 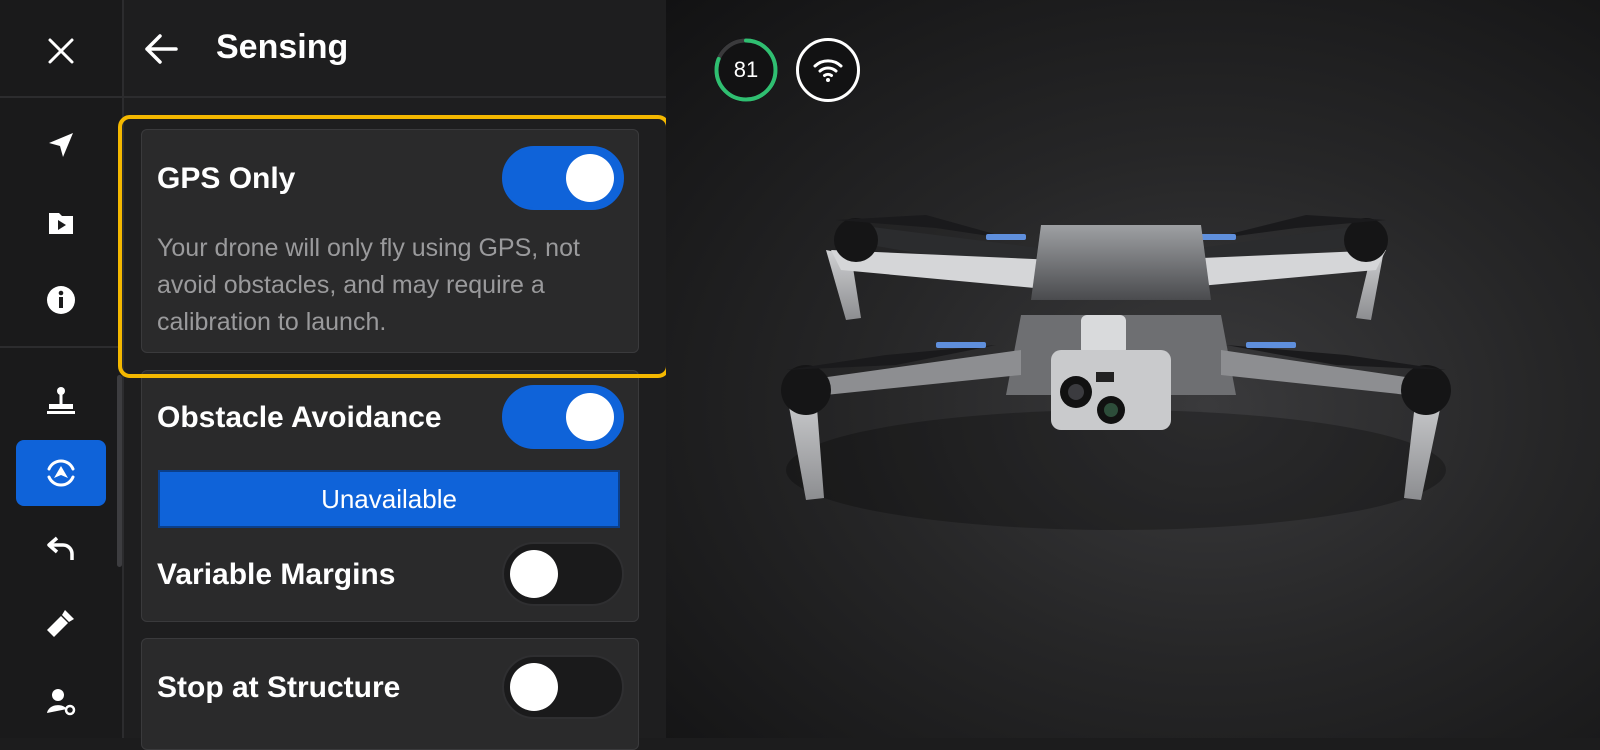 What do you see at coordinates (299, 417) in the screenshot?
I see `setting-label: Obstacle Avoidance` at bounding box center [299, 417].